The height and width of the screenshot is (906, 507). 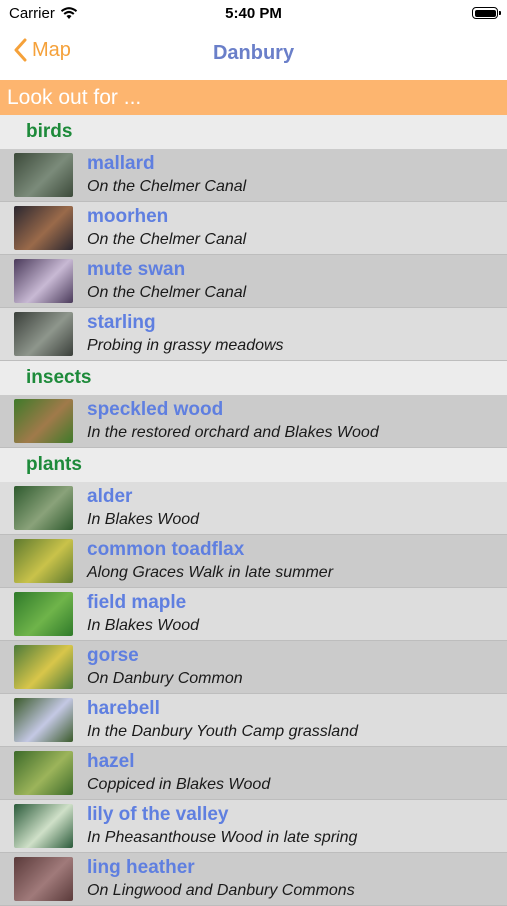 What do you see at coordinates (158, 814) in the screenshot?
I see `species-name: lily of the valley` at bounding box center [158, 814].